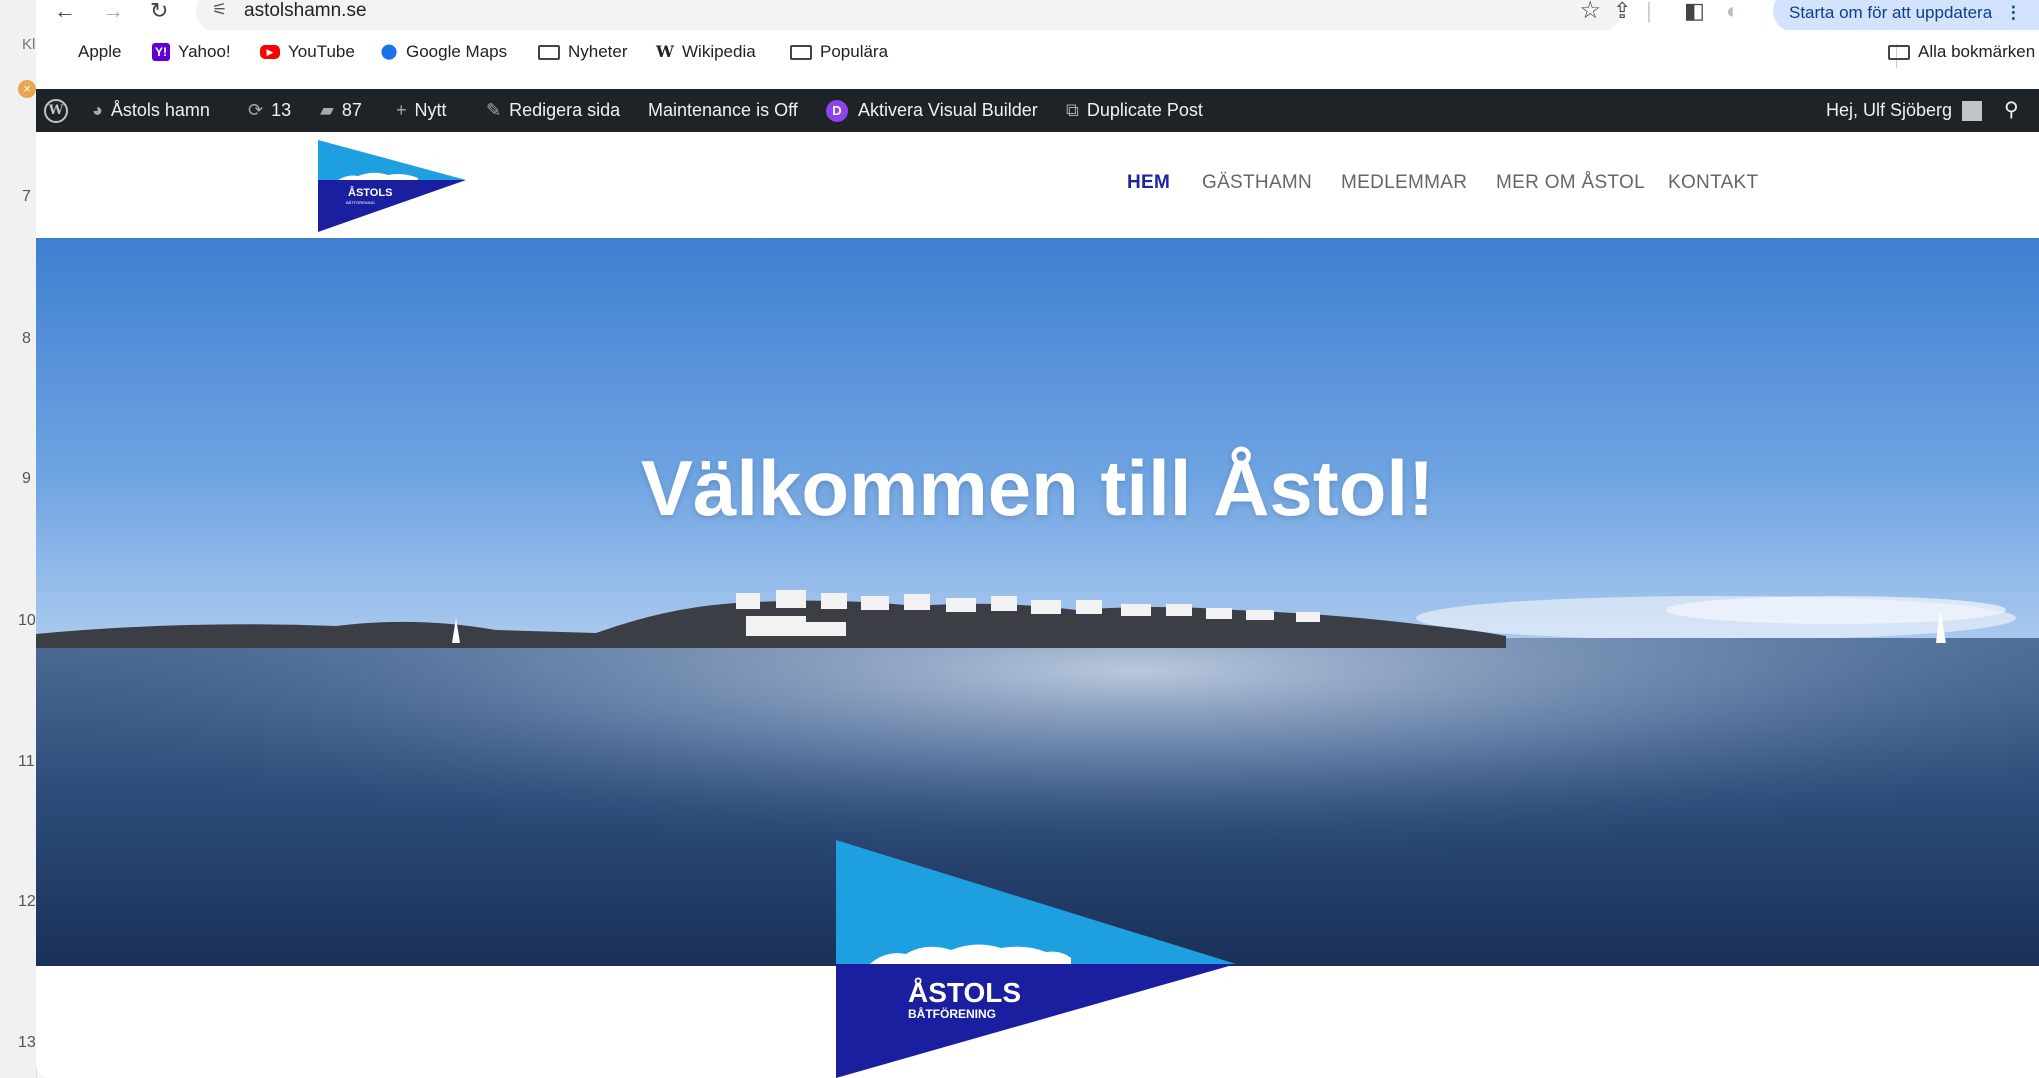 This screenshot has height=1078, width=2039. What do you see at coordinates (26, 478) in the screenshot?
I see `gutter-number: 9` at bounding box center [26, 478].